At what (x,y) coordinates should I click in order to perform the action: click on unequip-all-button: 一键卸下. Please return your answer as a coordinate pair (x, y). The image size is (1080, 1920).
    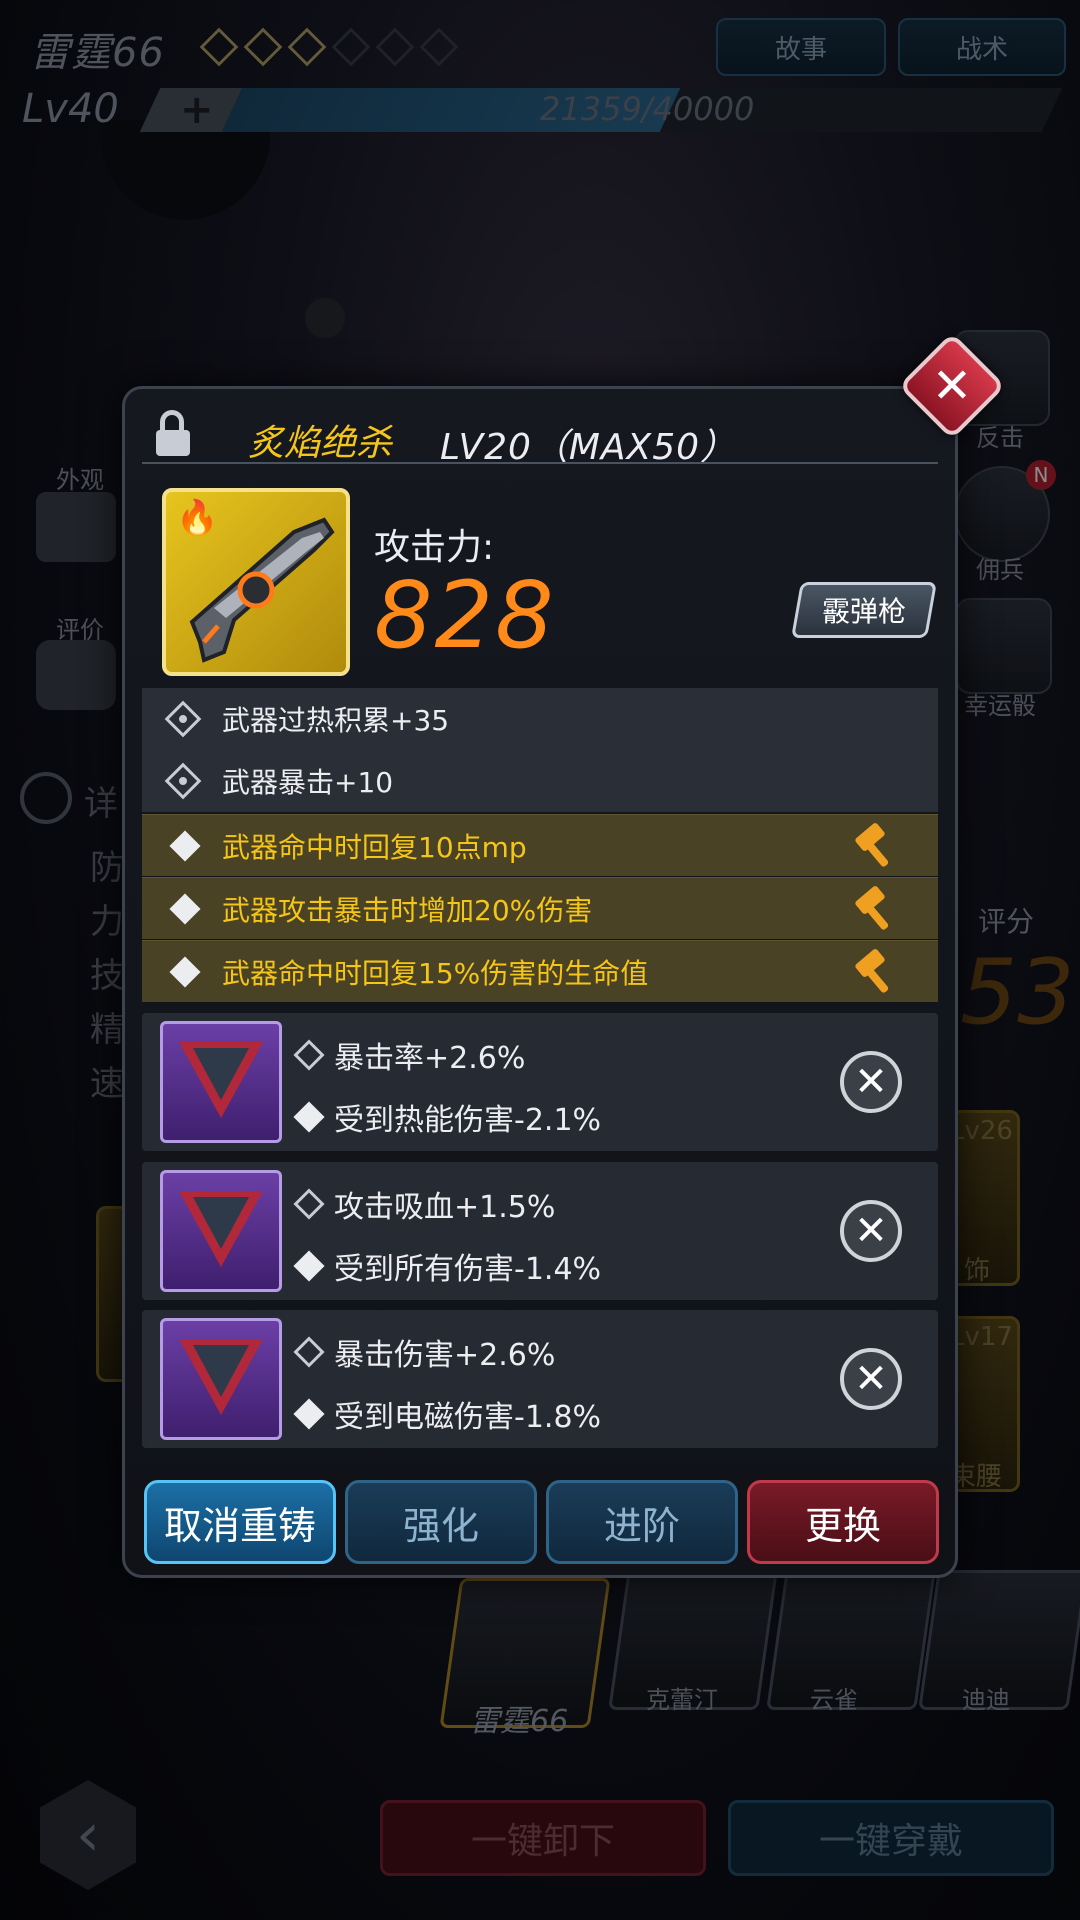
    Looking at the image, I should click on (543, 1838).